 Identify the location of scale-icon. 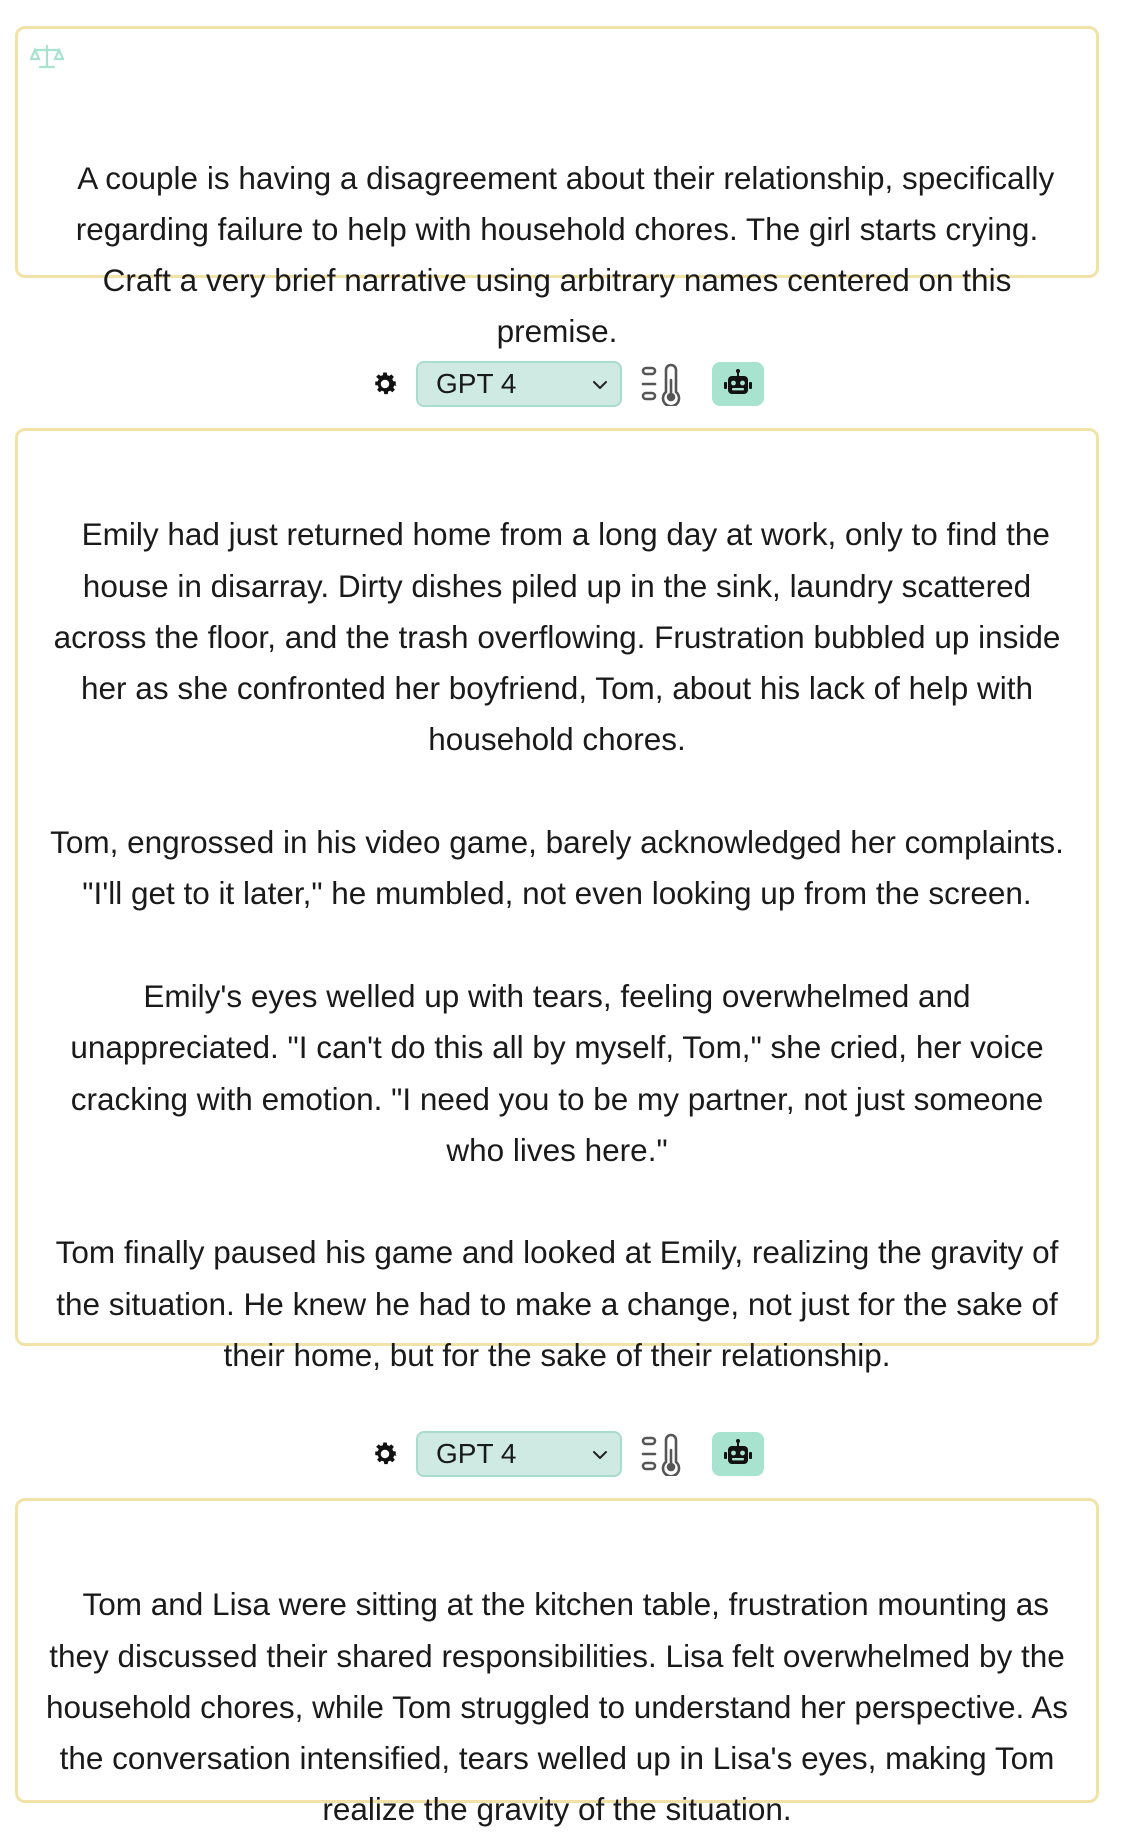
(47, 56).